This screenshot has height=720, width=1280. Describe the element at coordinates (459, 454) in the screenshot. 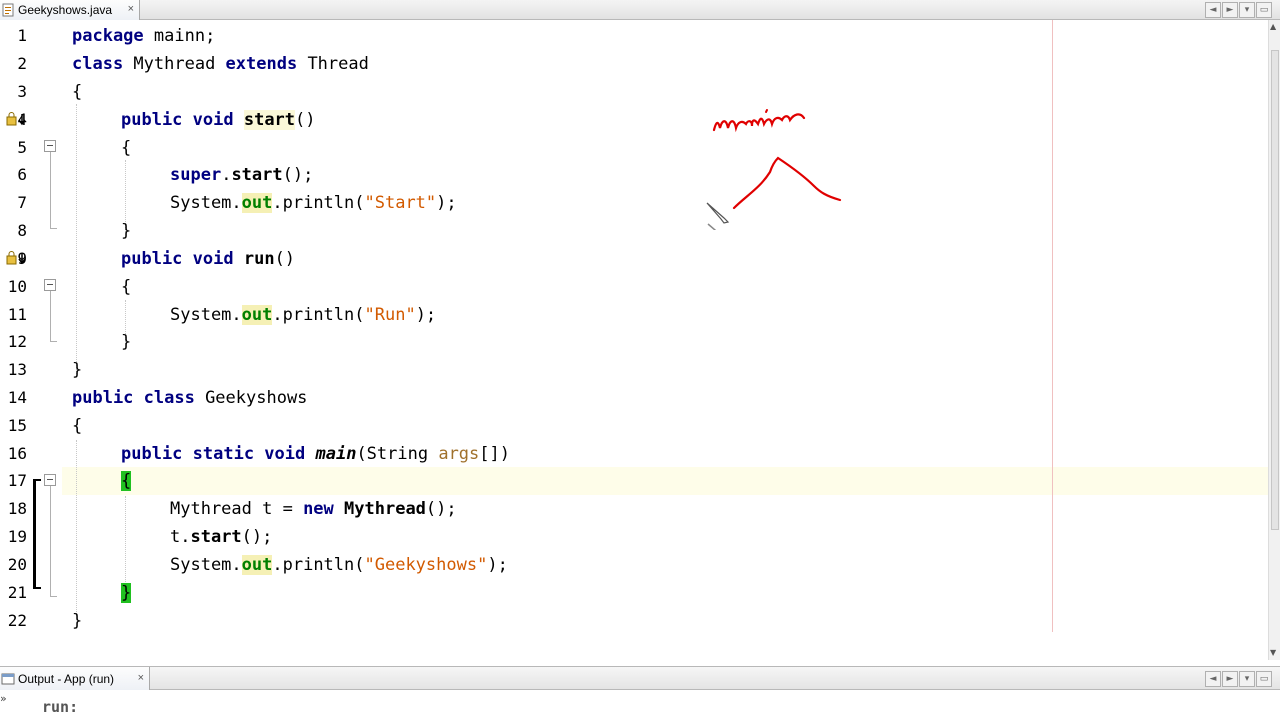

I see `parameter-name: args` at that location.